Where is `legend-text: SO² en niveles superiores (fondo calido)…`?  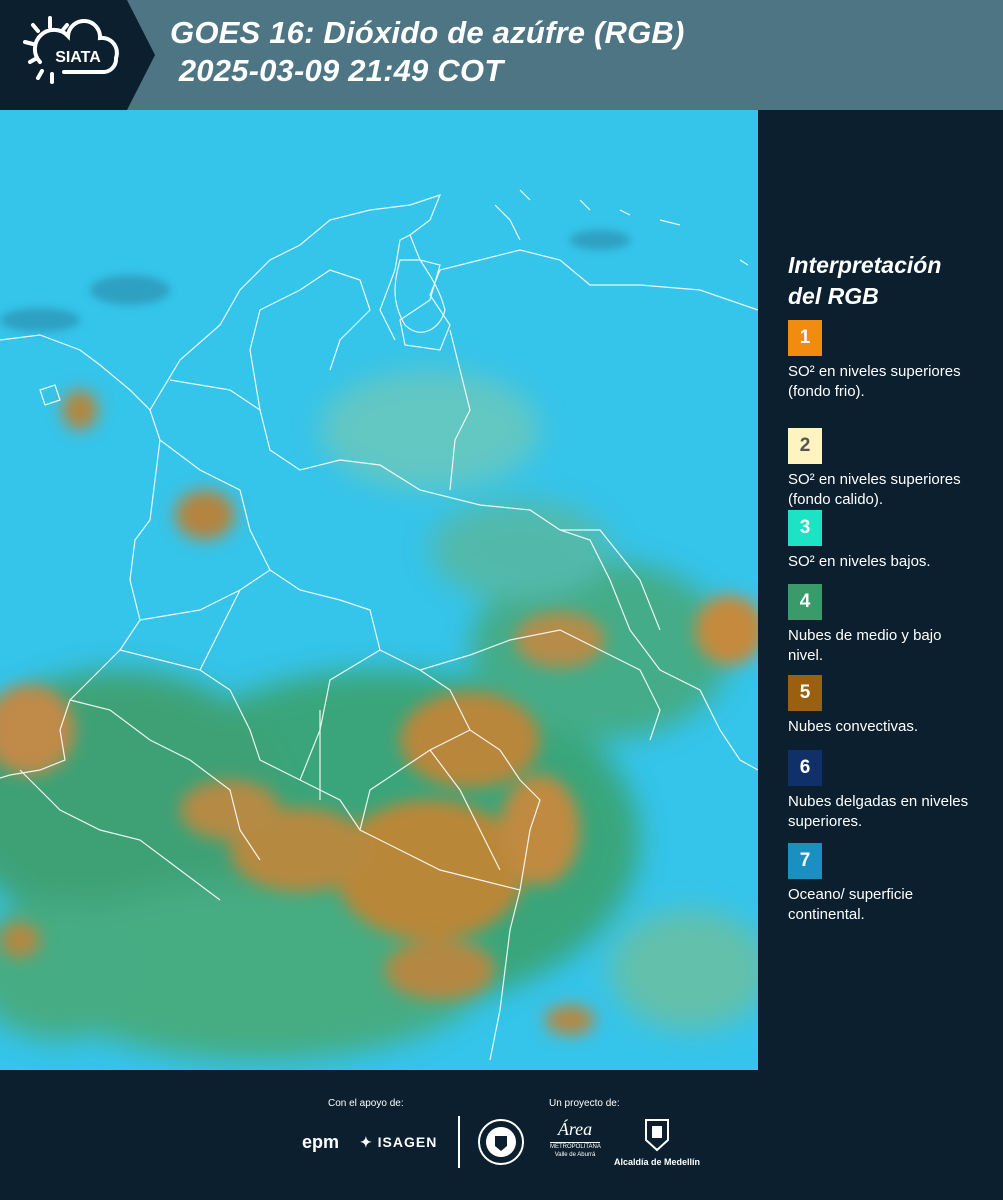 legend-text: SO² en niveles superiores (fondo calido)… is located at coordinates (874, 489).